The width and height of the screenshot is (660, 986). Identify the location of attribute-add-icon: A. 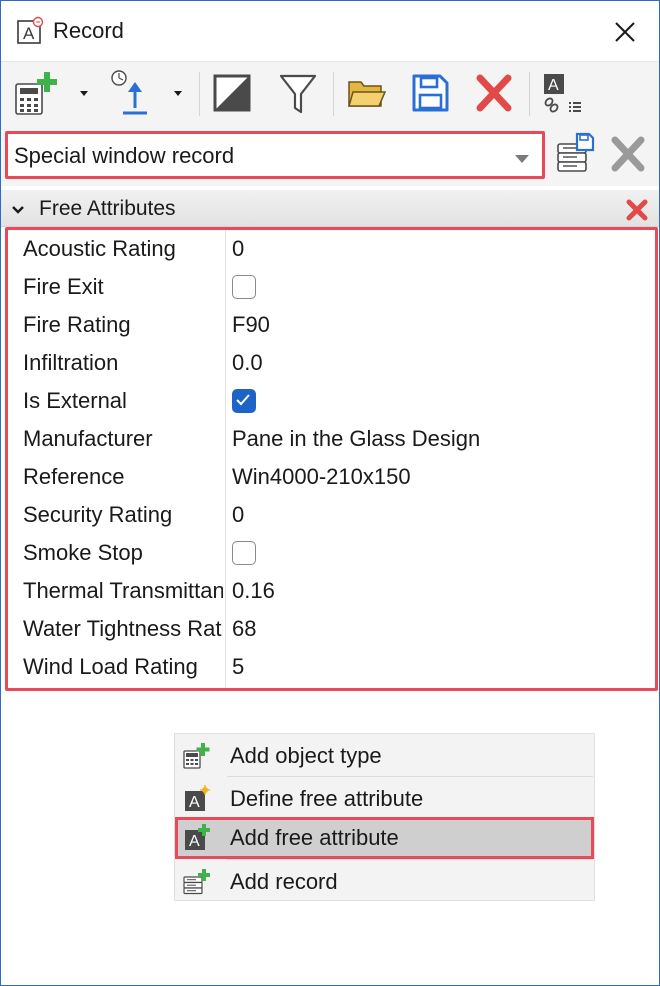
(196, 838).